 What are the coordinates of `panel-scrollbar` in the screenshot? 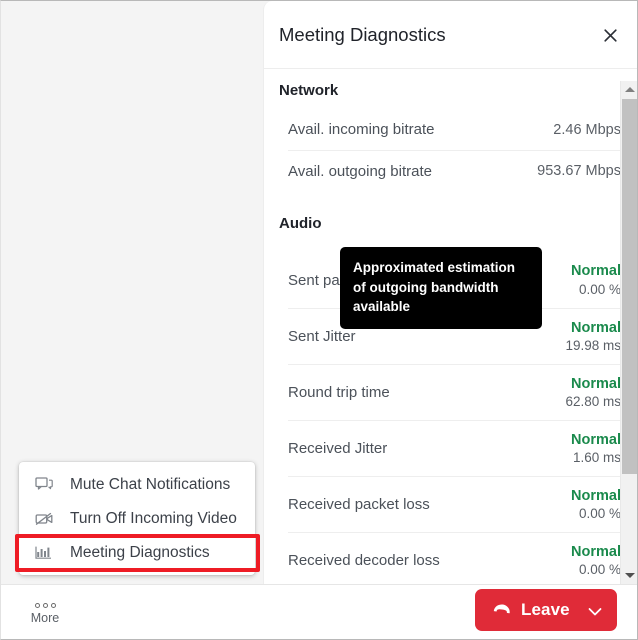 It's located at (628, 332).